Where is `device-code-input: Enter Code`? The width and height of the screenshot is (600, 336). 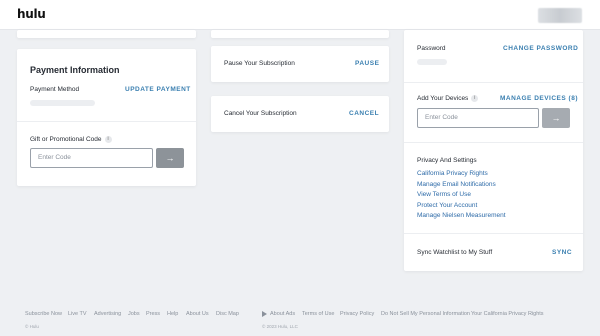
device-code-input: Enter Code is located at coordinates (478, 118).